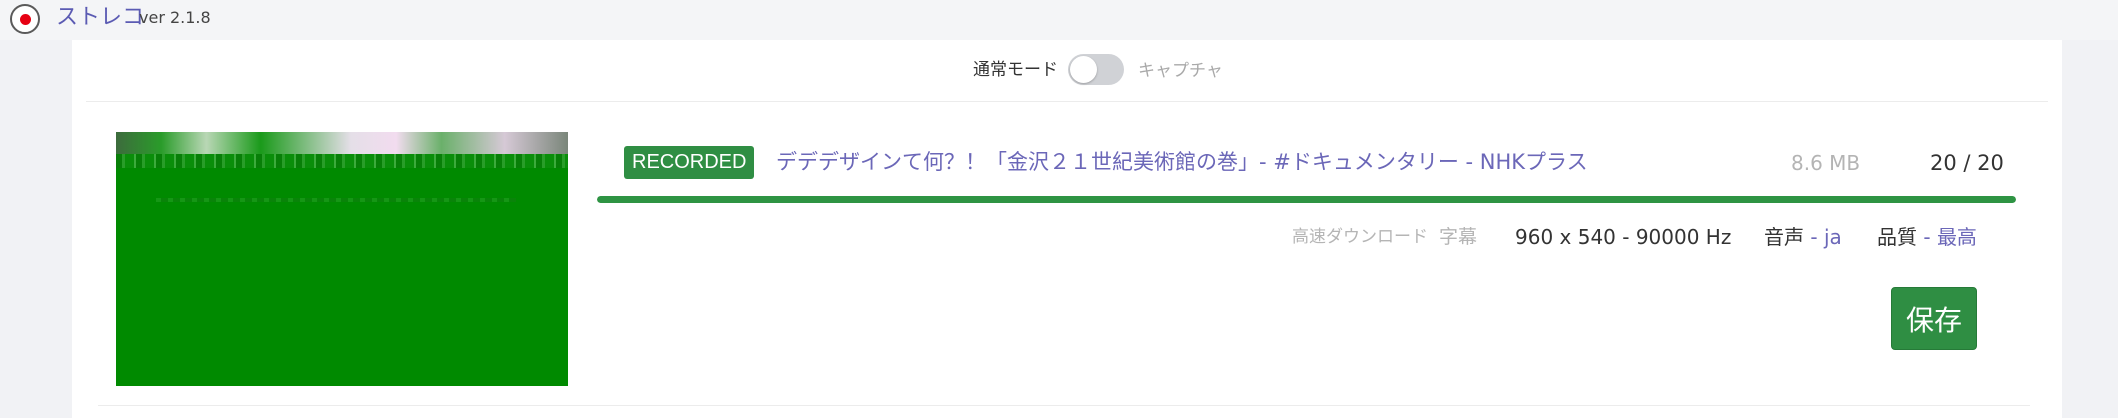 The width and height of the screenshot is (2118, 418). Describe the element at coordinates (1826, 163) in the screenshot. I see `file-size: 8.6 MB` at that location.